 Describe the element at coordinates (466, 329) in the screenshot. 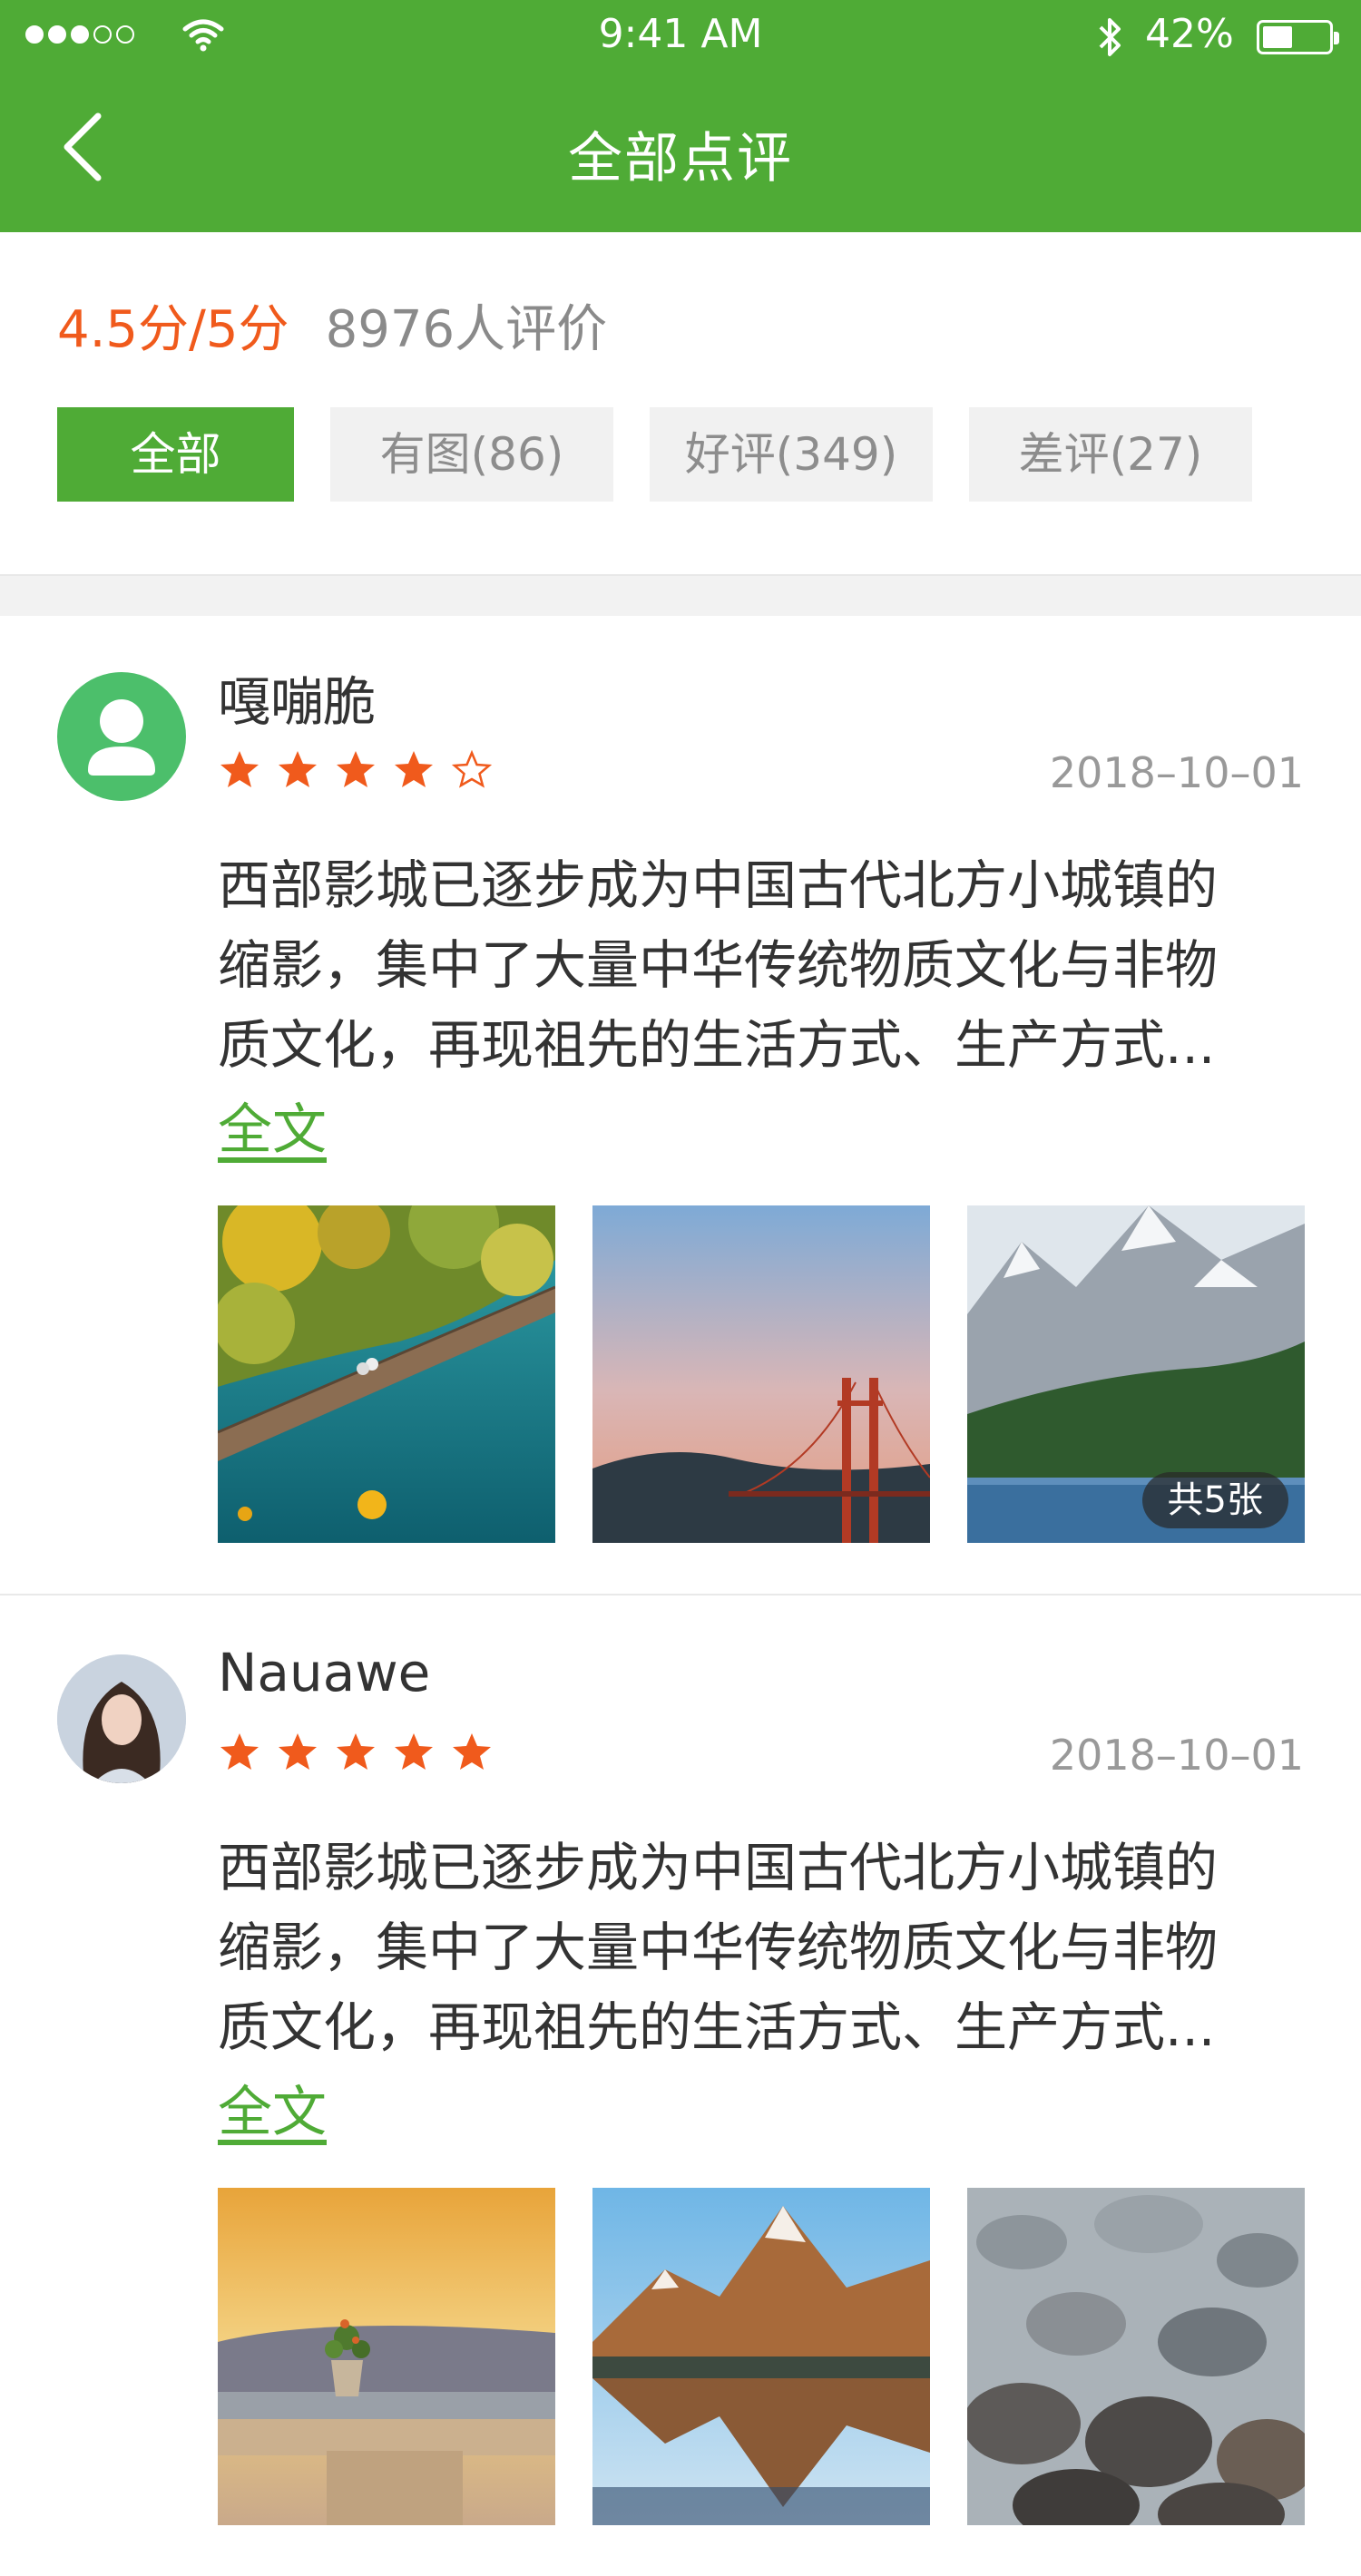

I see `reviewer-count: 8976人评价` at that location.